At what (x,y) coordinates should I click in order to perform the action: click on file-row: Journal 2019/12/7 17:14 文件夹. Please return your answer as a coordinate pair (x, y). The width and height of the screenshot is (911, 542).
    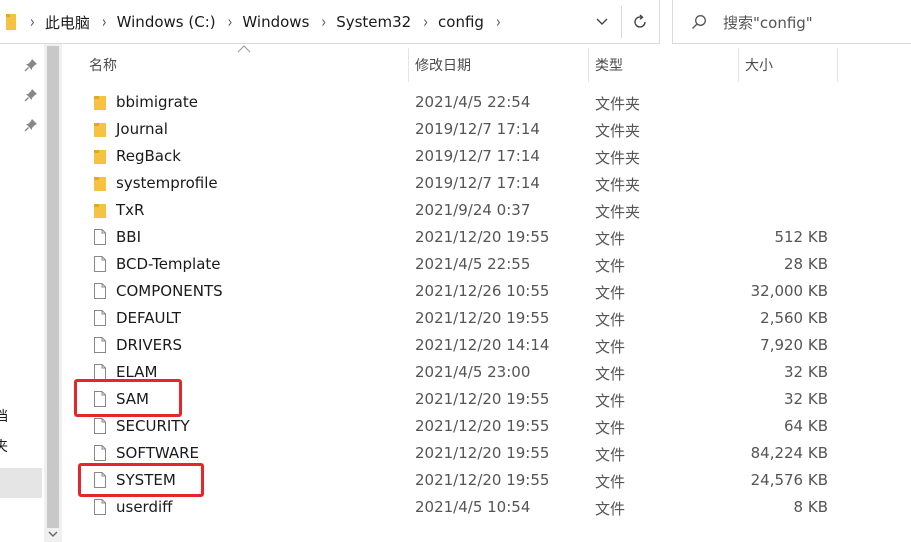
    Looking at the image, I should click on (455, 129).